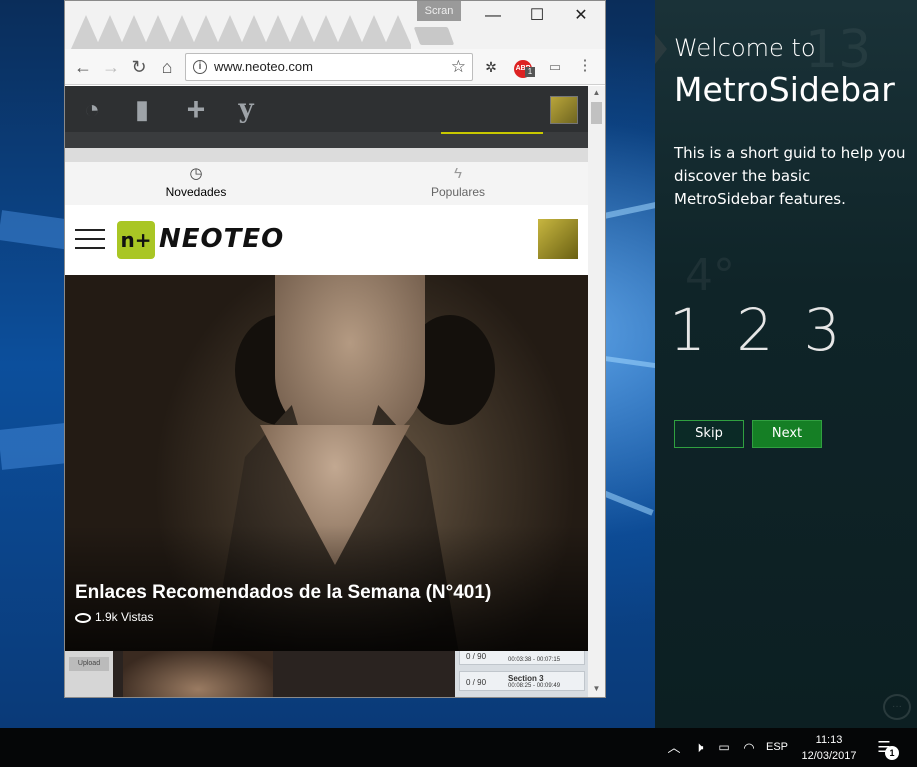 The height and width of the screenshot is (767, 917). Describe the element at coordinates (89, 674) in the screenshot. I see `preview-sidebar: Upload` at that location.